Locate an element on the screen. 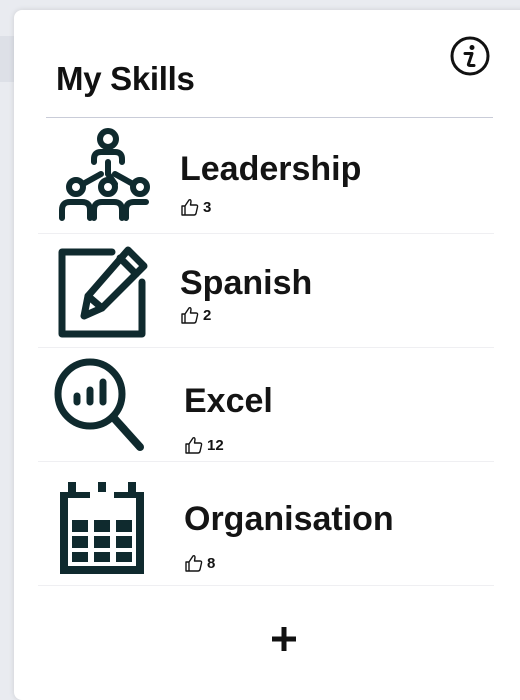 This screenshot has width=520, height=700. endorsement-count: 12 is located at coordinates (204, 445).